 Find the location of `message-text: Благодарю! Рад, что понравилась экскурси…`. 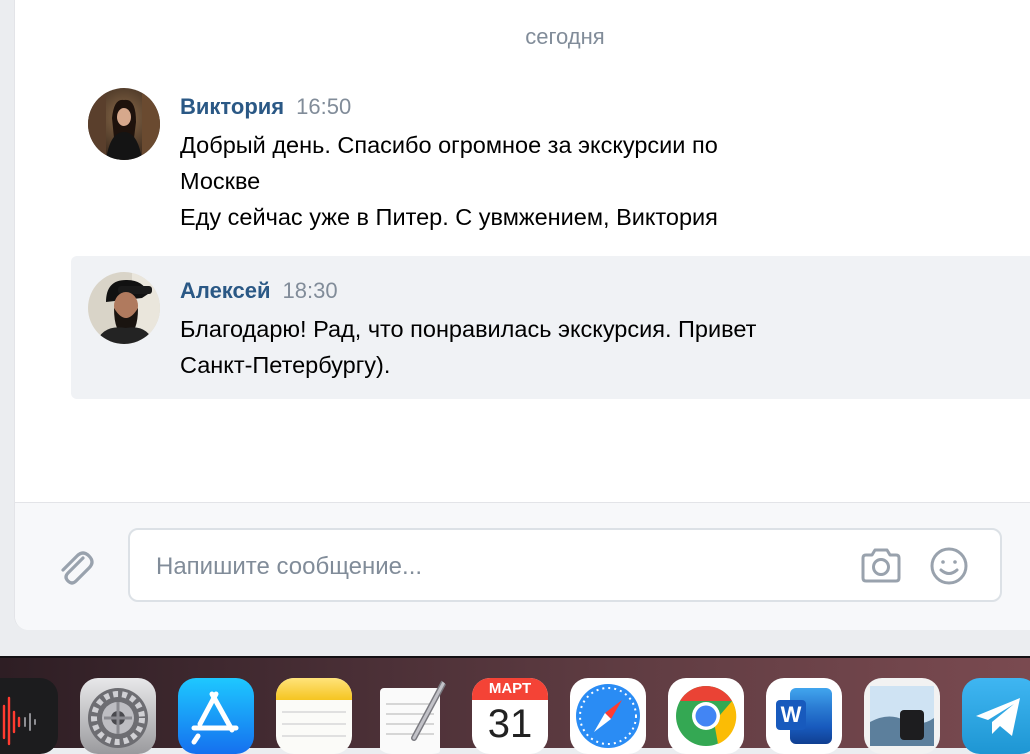

message-text: Благодарю! Рад, что понравилась экскурси… is located at coordinates (530, 347).